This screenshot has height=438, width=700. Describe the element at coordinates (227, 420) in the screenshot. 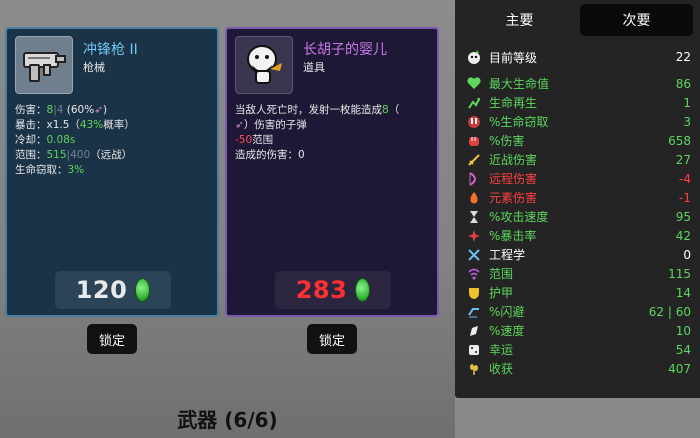

I see `weapons-count-title: 武器 (6/6)` at that location.